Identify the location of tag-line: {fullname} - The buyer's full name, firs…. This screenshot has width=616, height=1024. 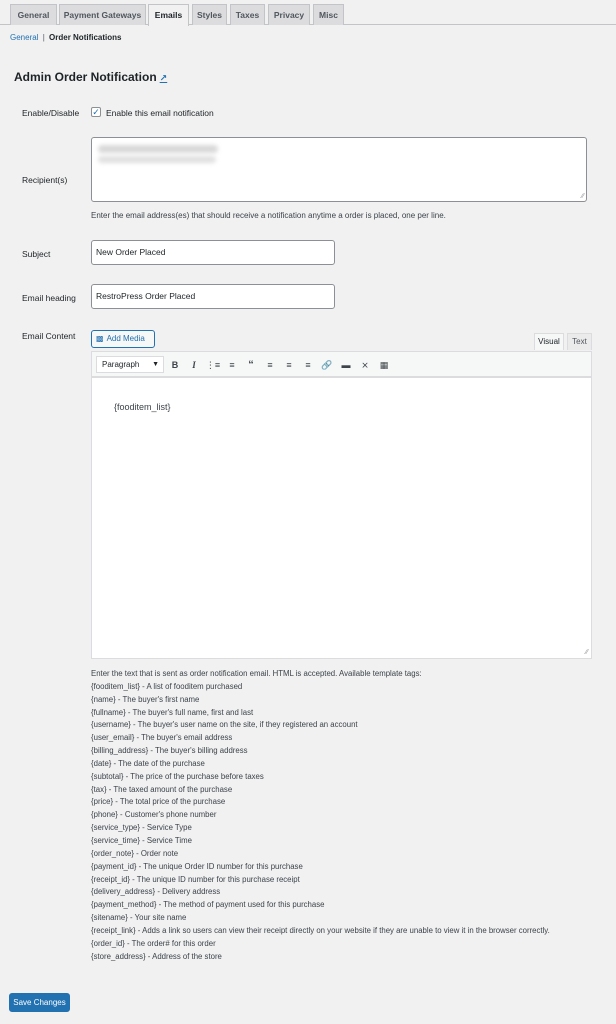
(172, 712).